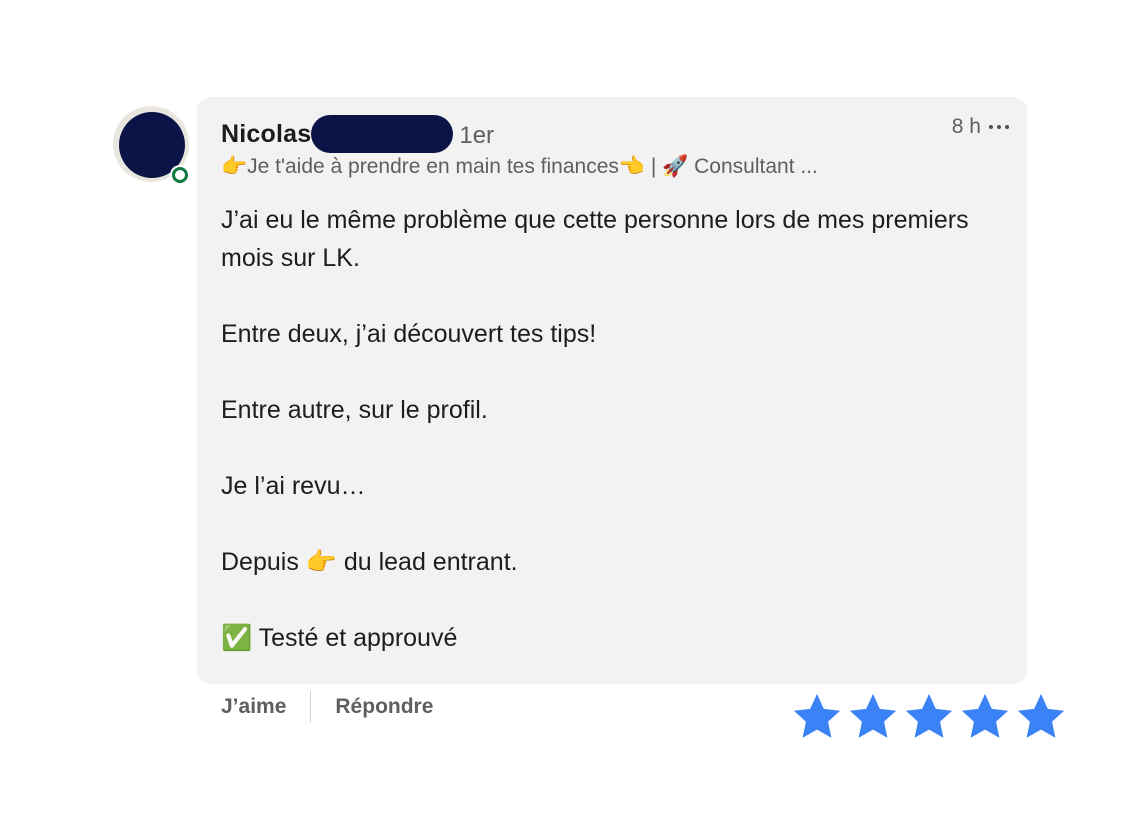 The width and height of the screenshot is (1147, 814). I want to click on comment-meta: 8 h, so click(980, 127).